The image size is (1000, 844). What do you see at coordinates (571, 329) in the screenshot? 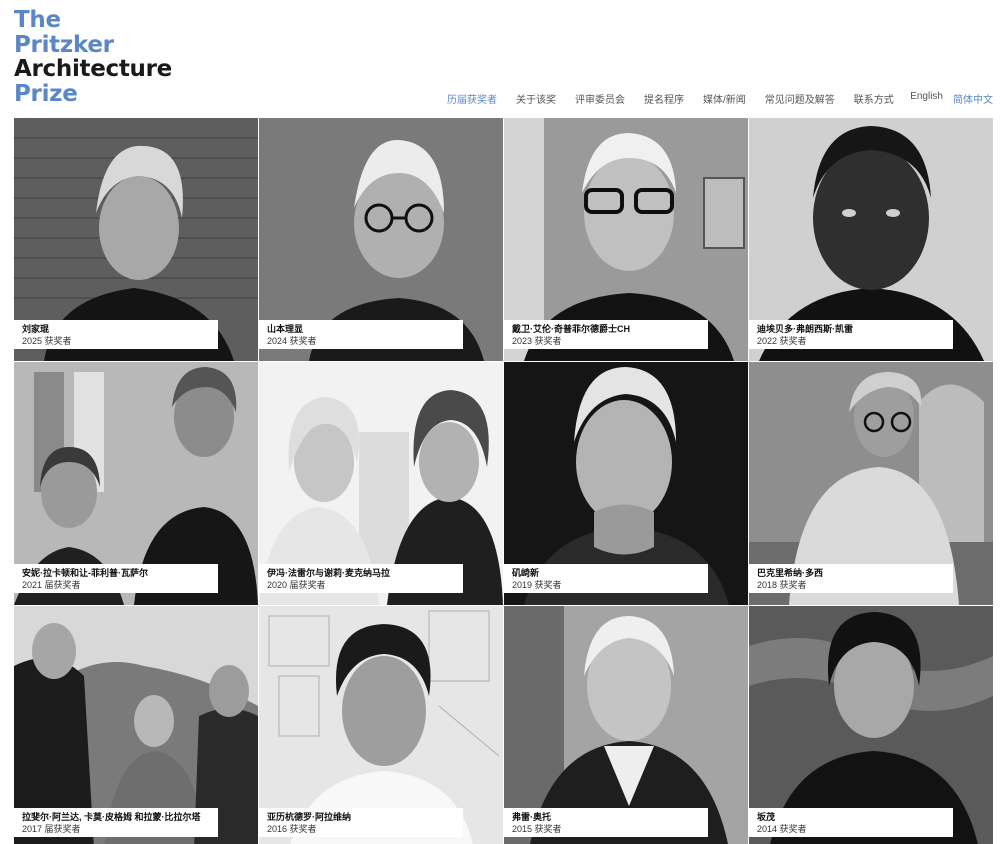
I see `laureate-name: 戴卫·艾伦·奇普菲尔德爵士CH` at bounding box center [571, 329].